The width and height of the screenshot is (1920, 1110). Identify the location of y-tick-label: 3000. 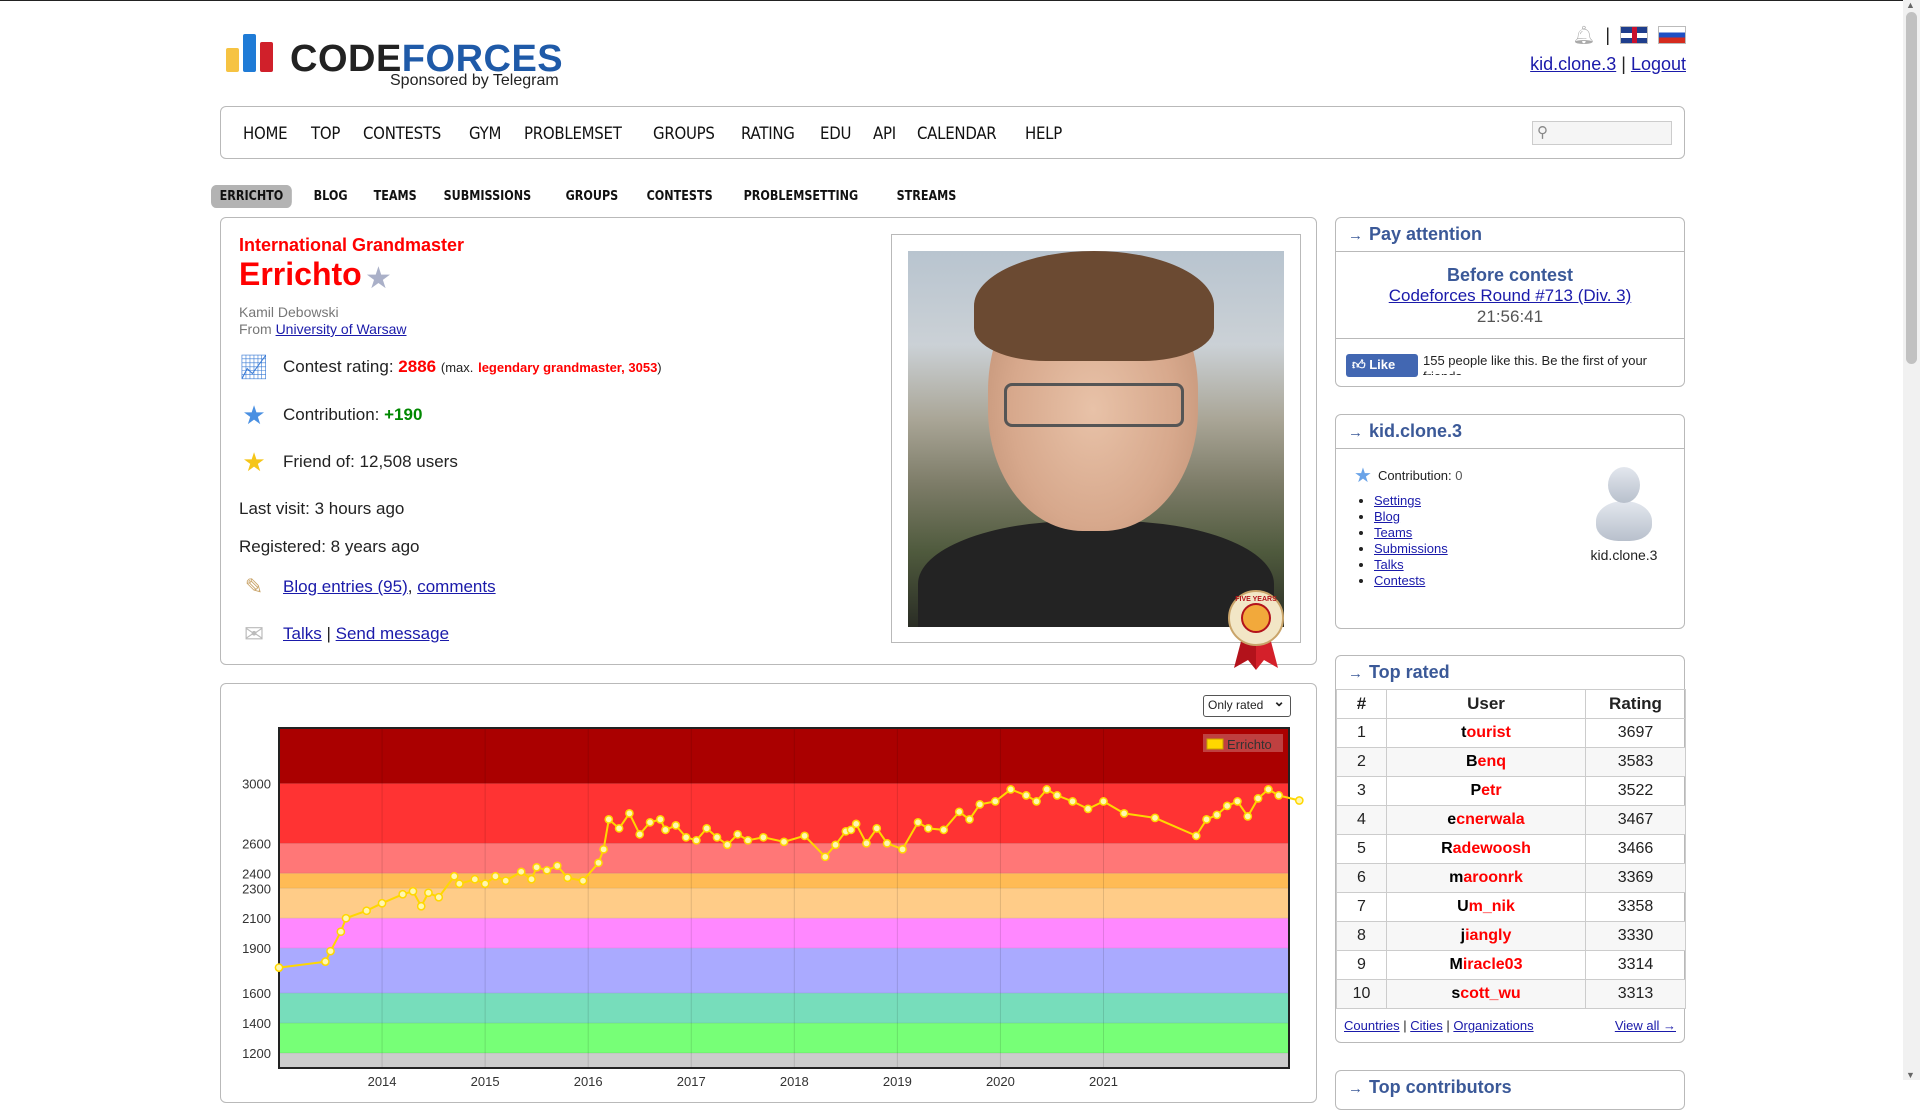
(256, 783).